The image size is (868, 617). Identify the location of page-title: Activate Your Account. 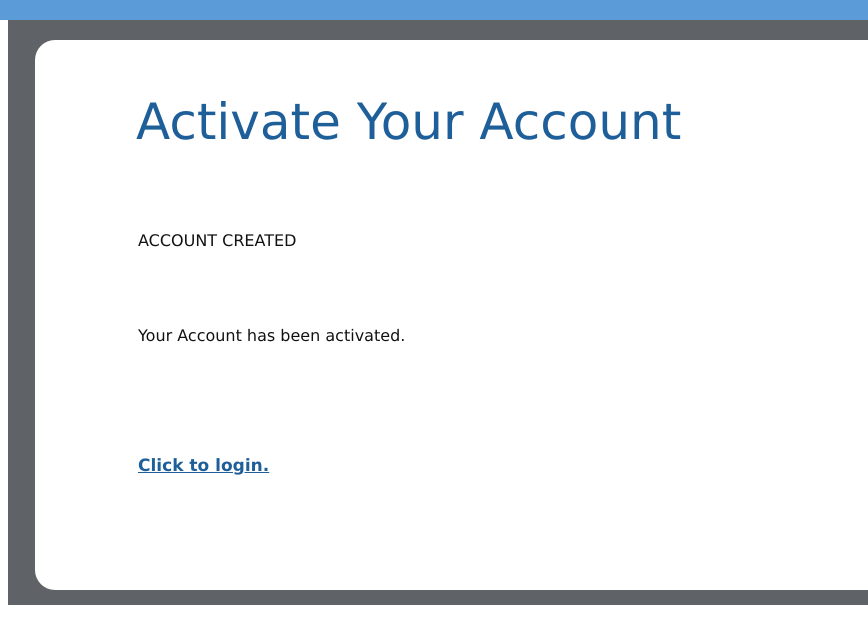
(409, 122).